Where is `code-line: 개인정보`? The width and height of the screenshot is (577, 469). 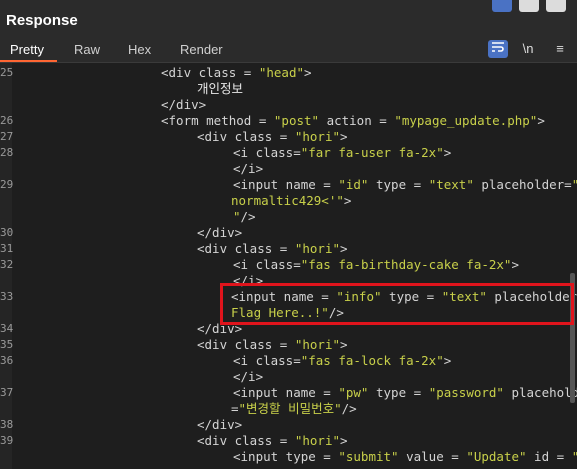 code-line: 개인정보 is located at coordinates (220, 89).